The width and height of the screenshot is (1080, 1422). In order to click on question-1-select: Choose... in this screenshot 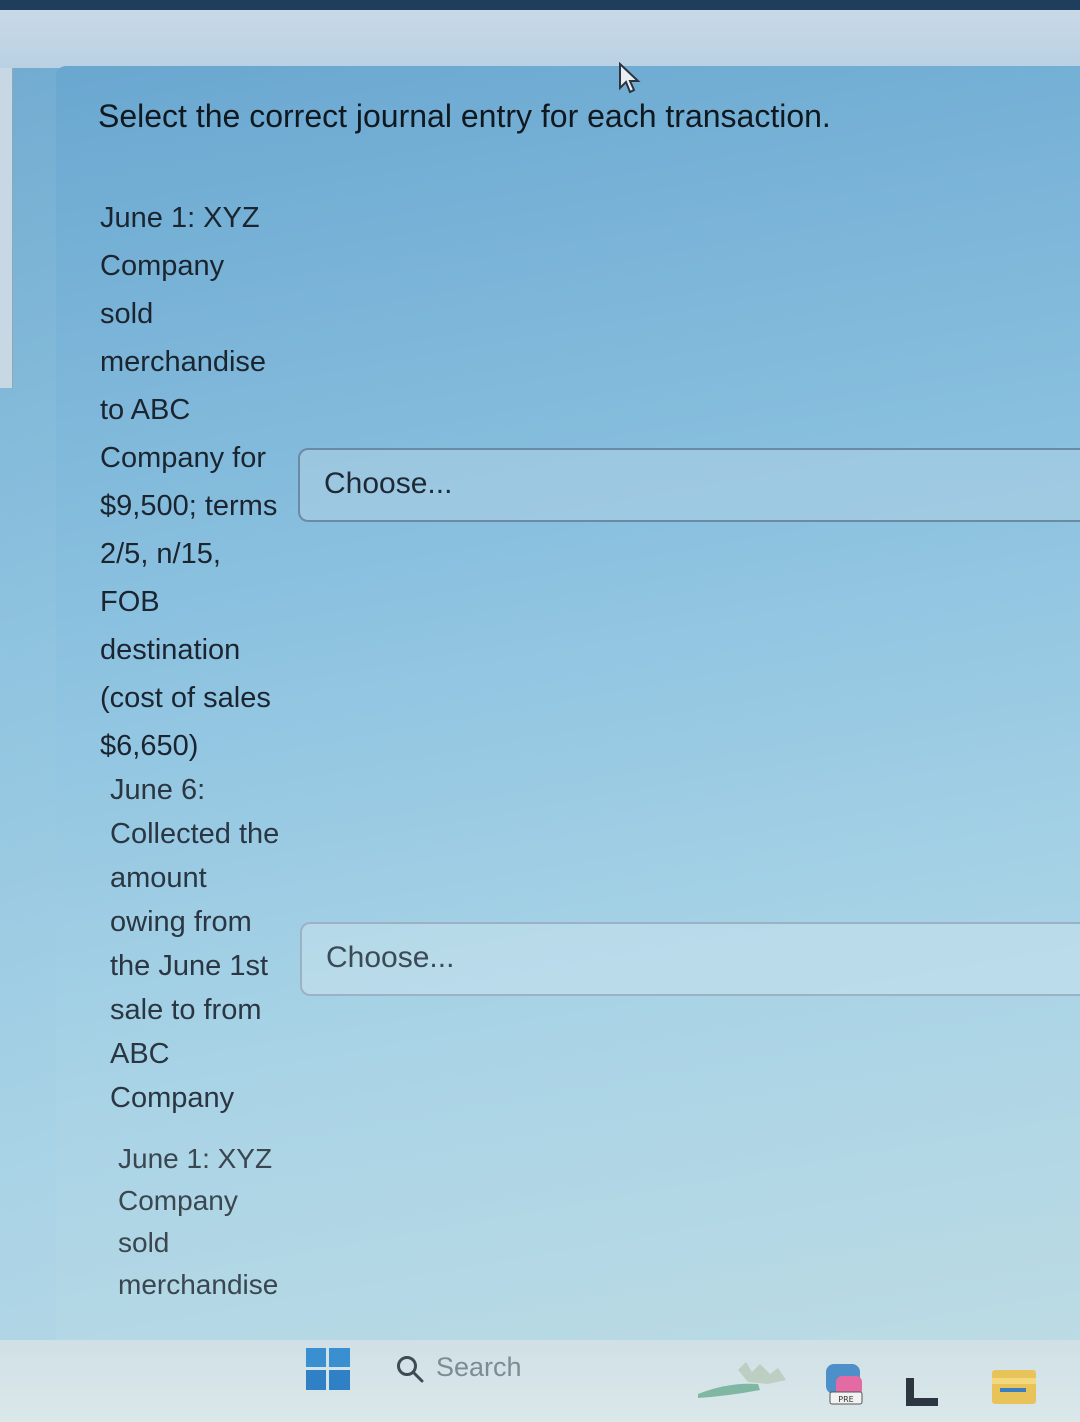, I will do `click(689, 485)`.